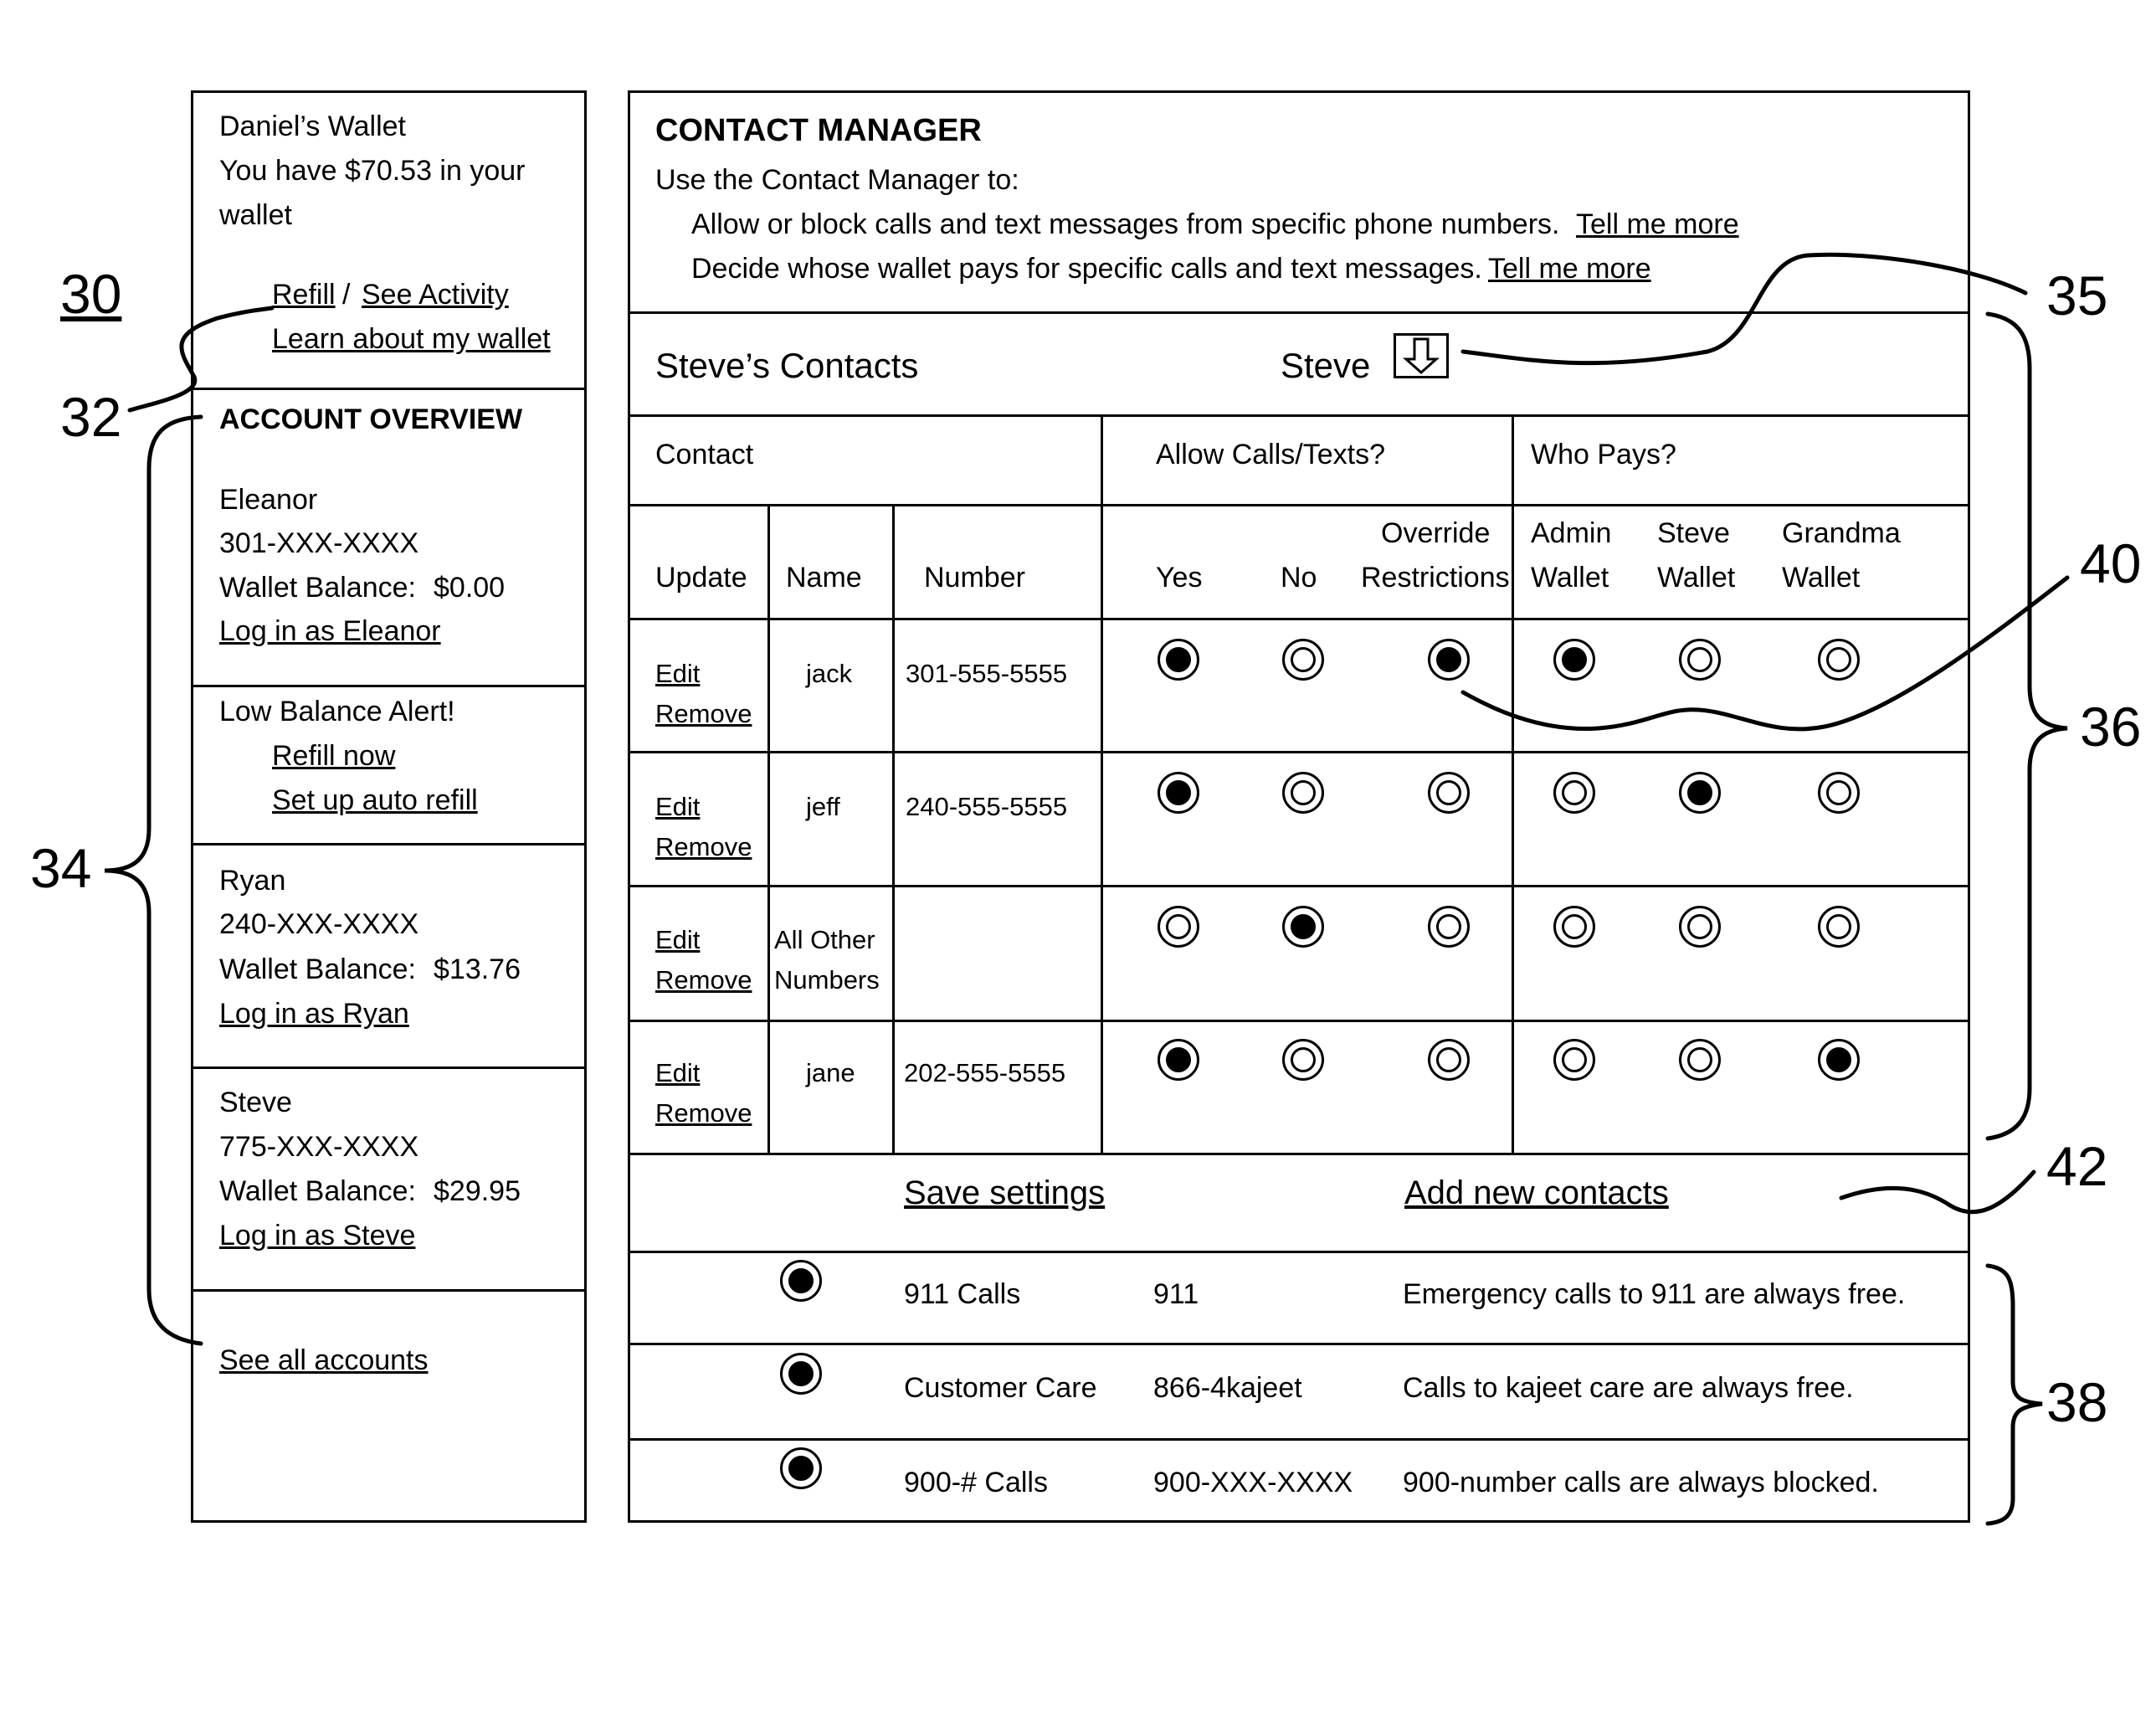  Describe the element at coordinates (1000, 1388) in the screenshot. I see `rule-label: Customer Care` at that location.